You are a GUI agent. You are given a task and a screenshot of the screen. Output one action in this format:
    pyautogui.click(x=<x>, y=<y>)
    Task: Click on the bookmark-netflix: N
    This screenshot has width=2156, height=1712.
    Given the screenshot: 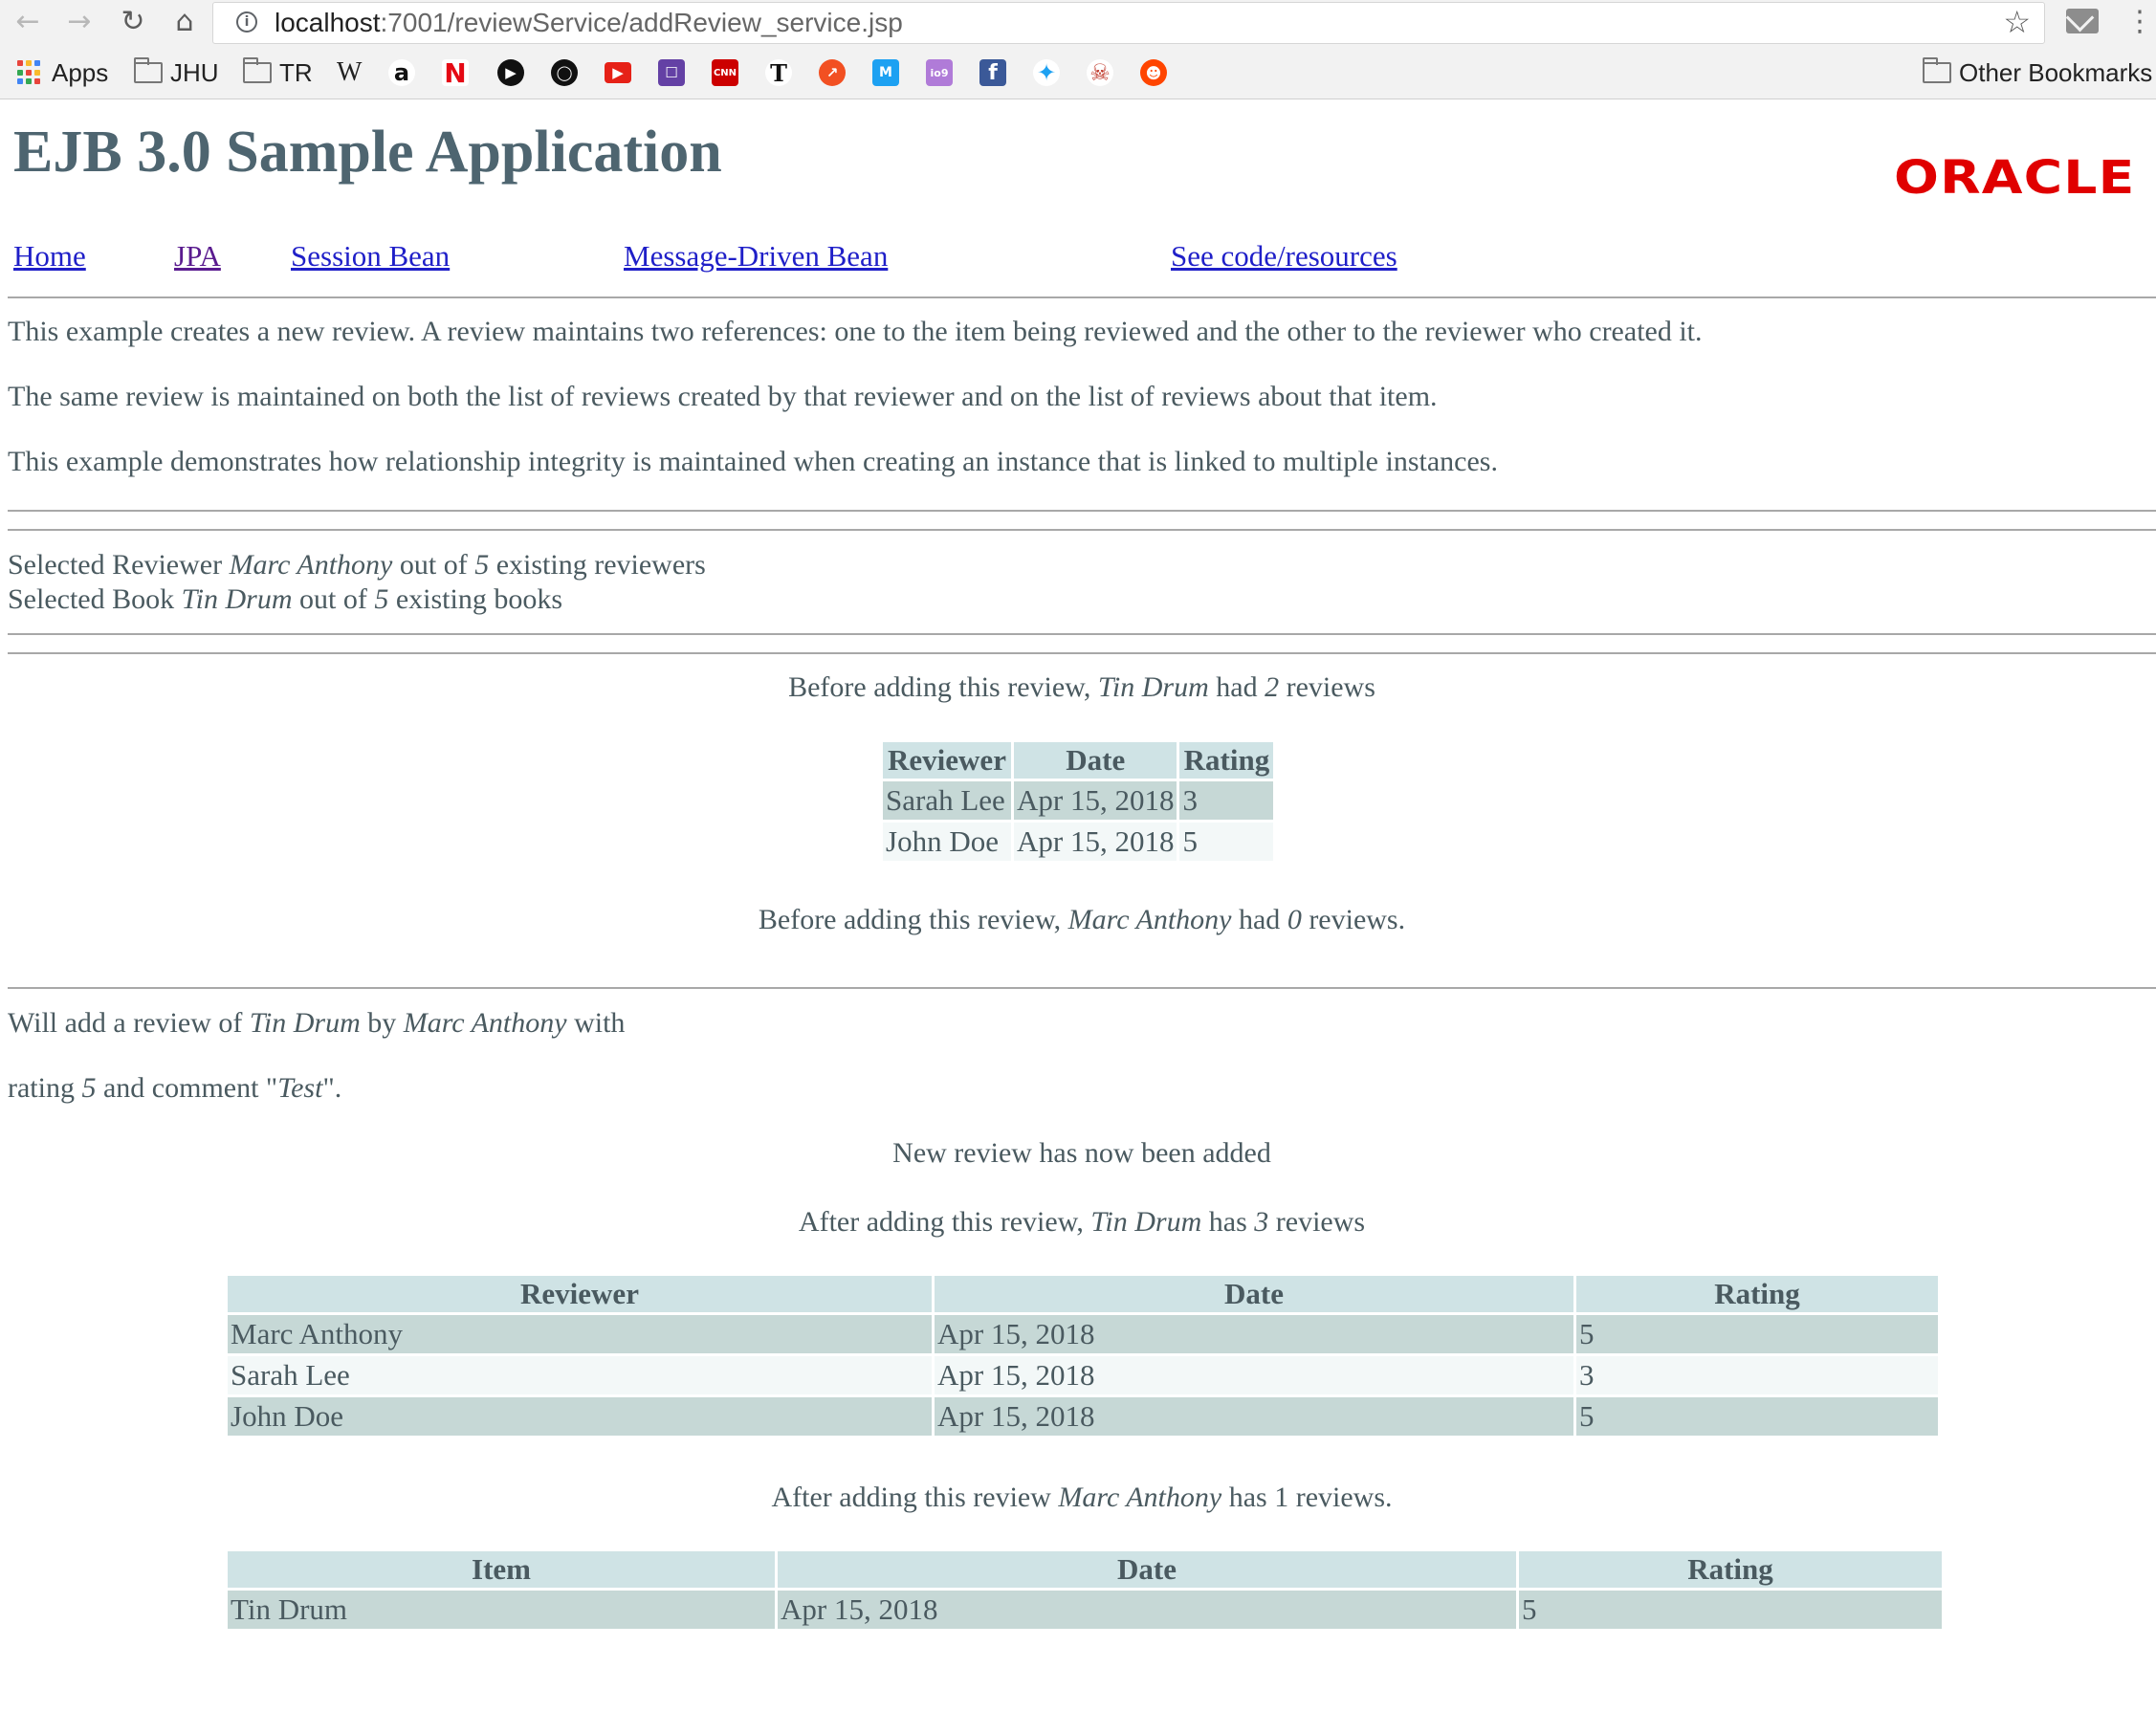 What is the action you would take?
    pyautogui.click(x=455, y=73)
    